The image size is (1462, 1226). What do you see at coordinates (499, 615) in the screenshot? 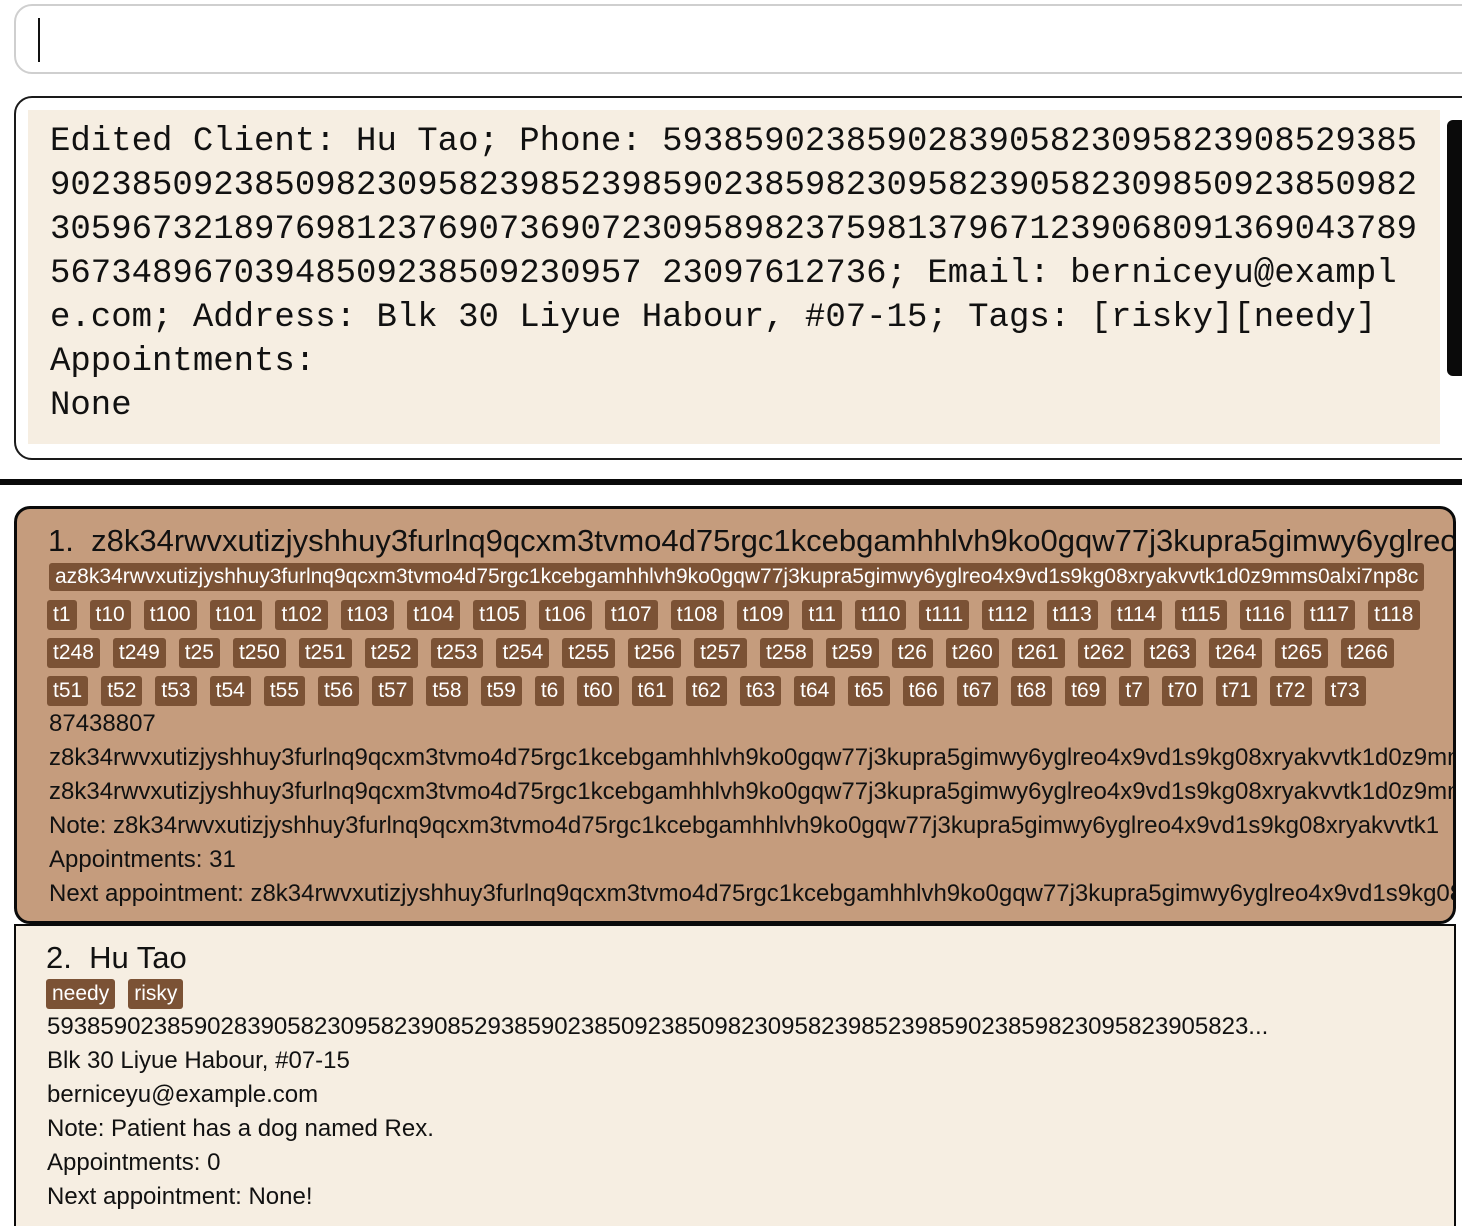
I see `tag: t105` at bounding box center [499, 615].